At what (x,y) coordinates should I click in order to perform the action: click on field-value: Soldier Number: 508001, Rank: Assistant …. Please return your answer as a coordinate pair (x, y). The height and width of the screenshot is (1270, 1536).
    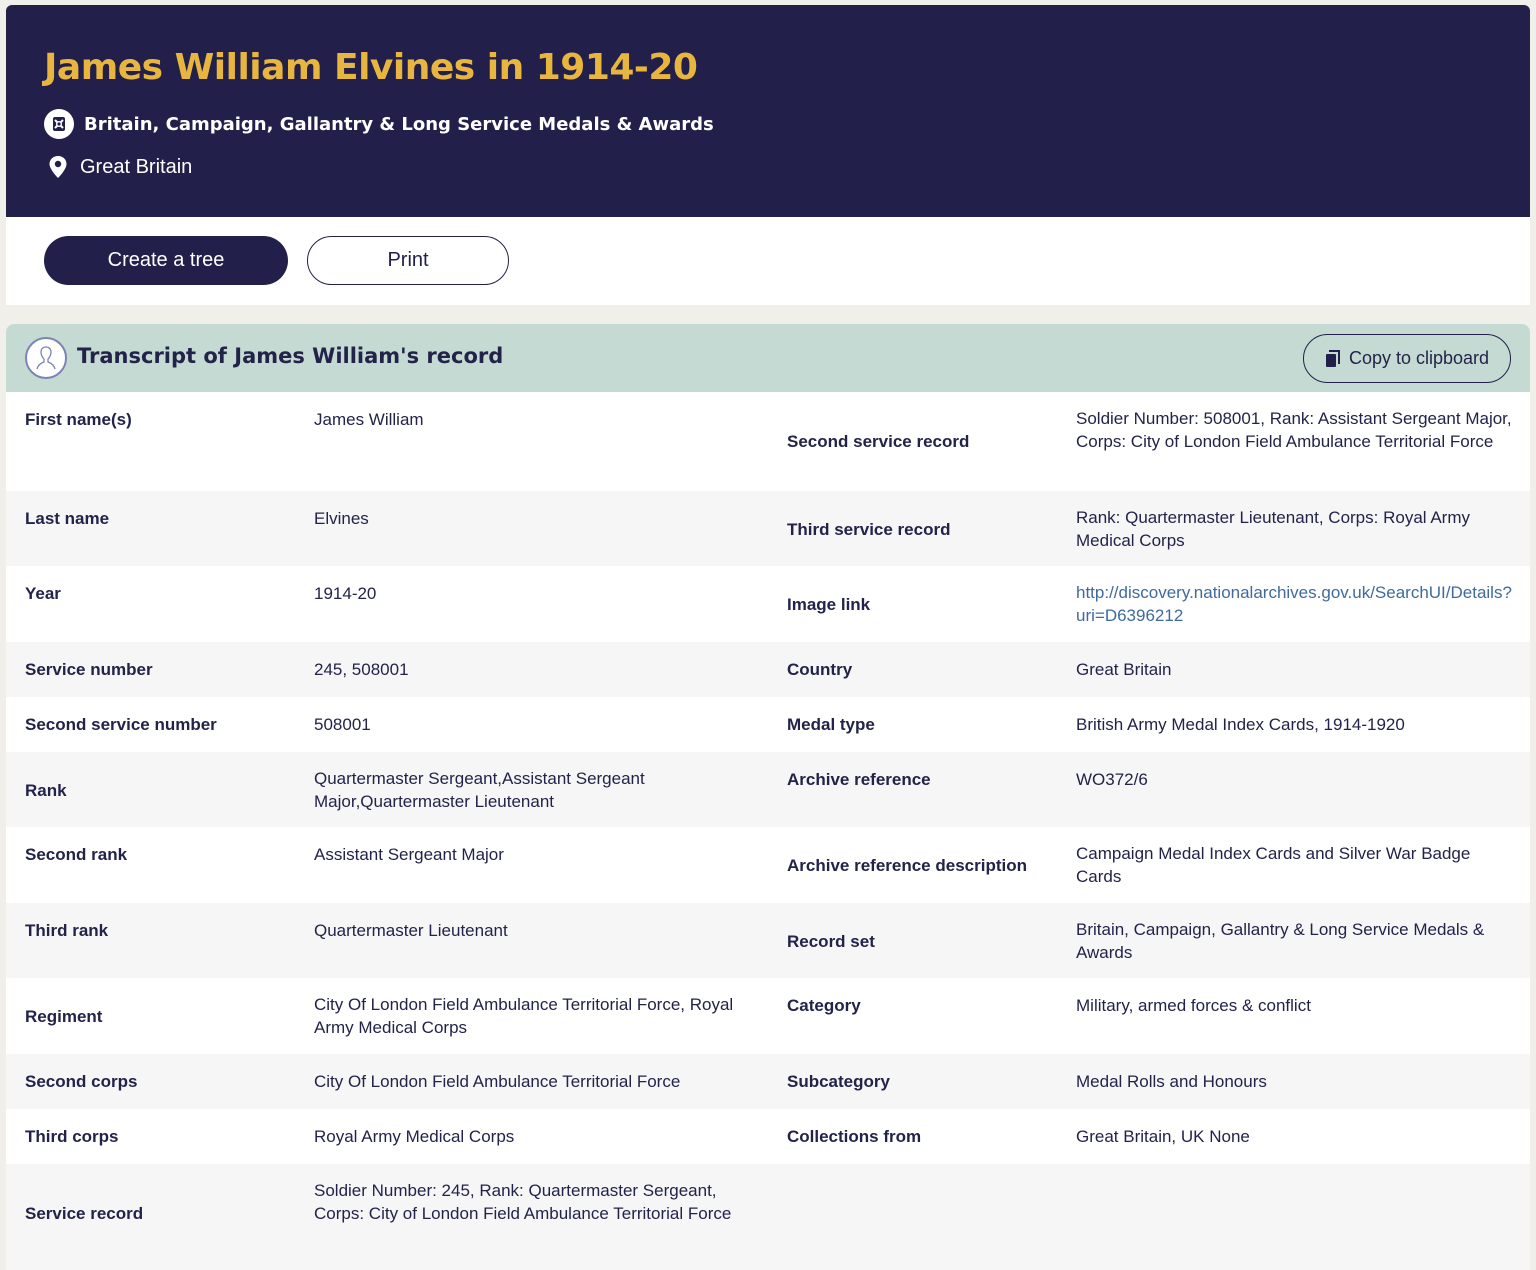
    Looking at the image, I should click on (1294, 430).